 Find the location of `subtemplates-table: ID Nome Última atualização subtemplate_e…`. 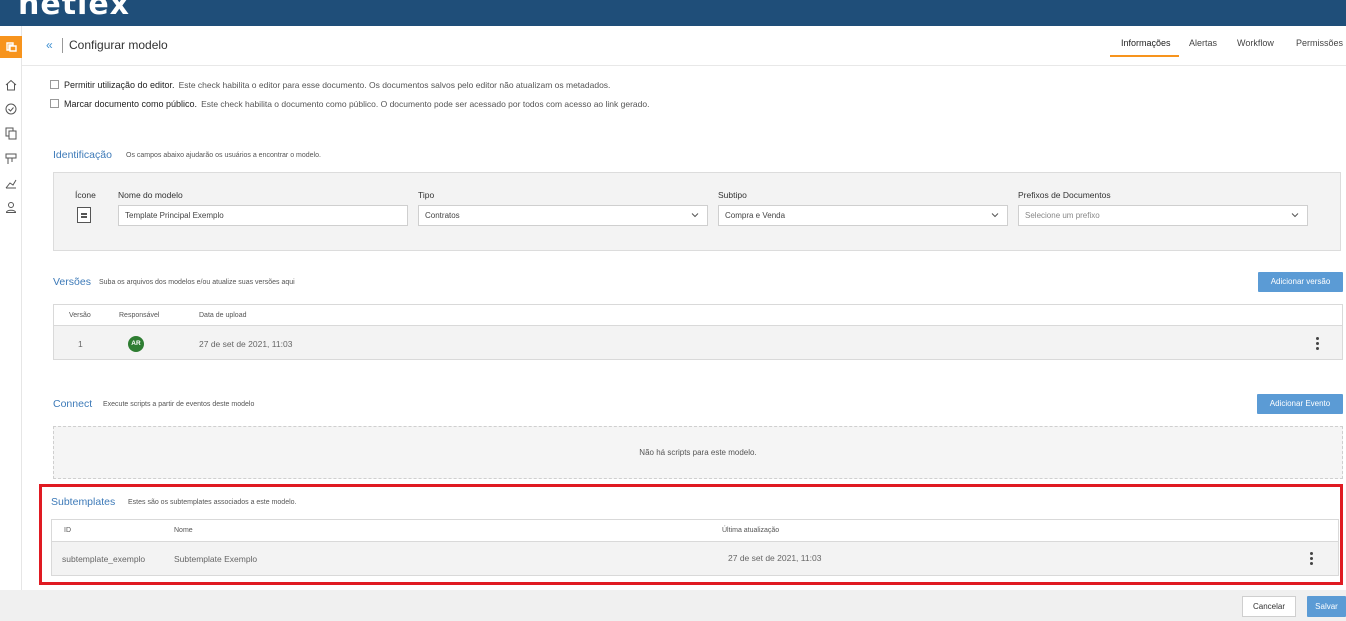

subtemplates-table: ID Nome Última atualização subtemplate_e… is located at coordinates (695, 547).